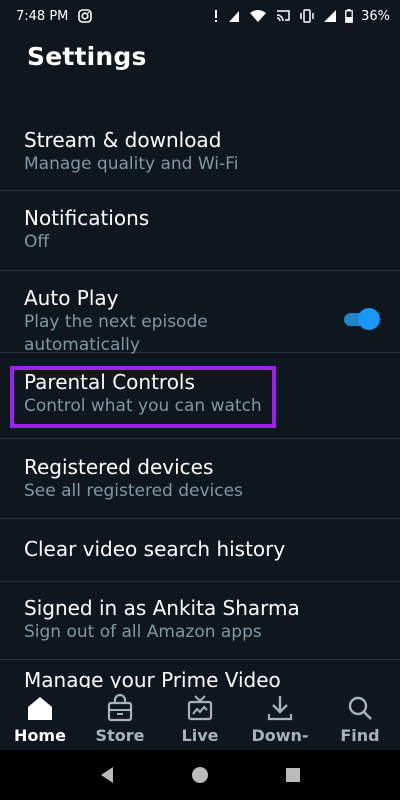 The height and width of the screenshot is (800, 400). I want to click on nav-find: Find, so click(360, 719).